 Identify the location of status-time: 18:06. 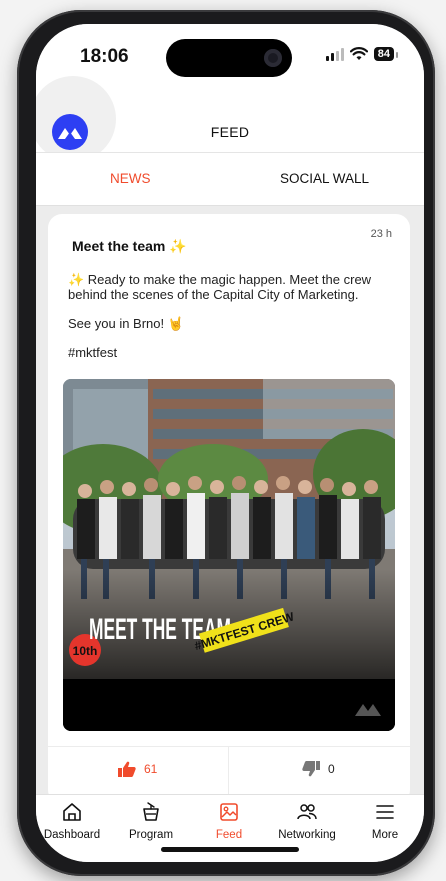
(104, 56).